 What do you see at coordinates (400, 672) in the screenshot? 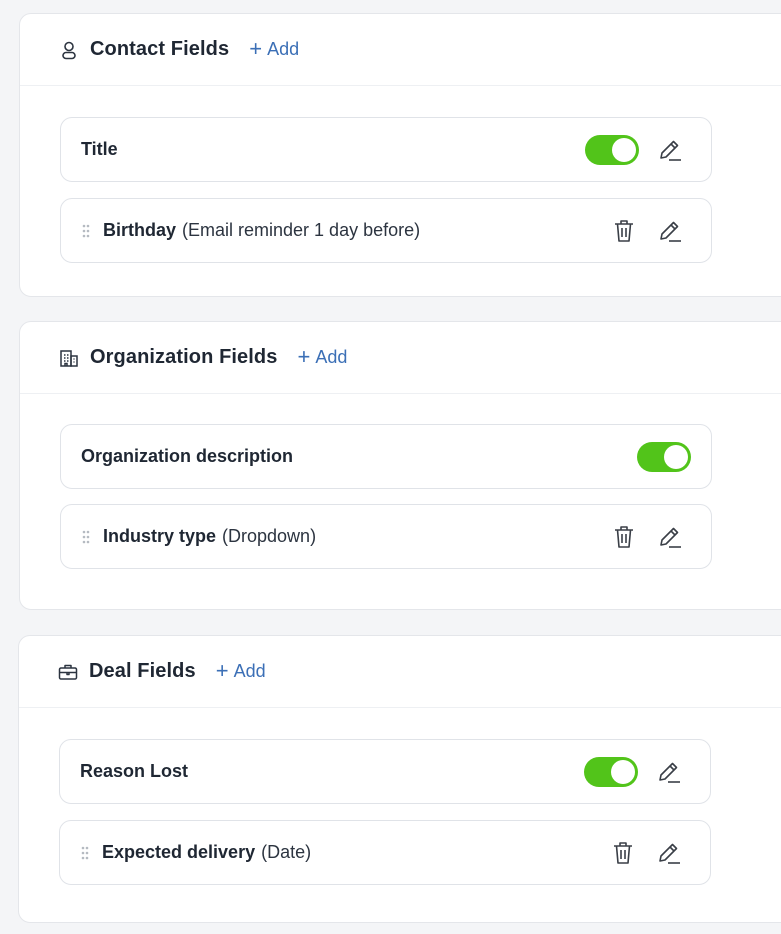
I see `deal-fields-header: Deal Fields + Add` at bounding box center [400, 672].